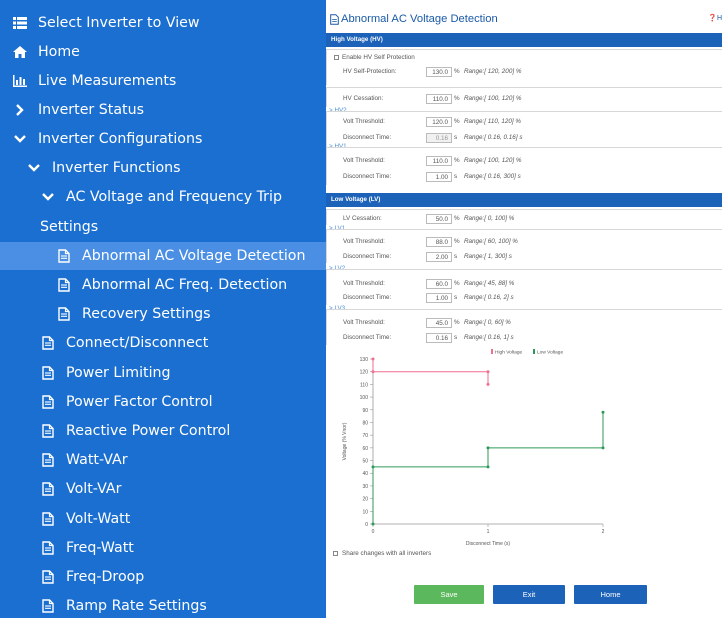  Describe the element at coordinates (335, 553) in the screenshot. I see `share-changes-checkbox` at that location.